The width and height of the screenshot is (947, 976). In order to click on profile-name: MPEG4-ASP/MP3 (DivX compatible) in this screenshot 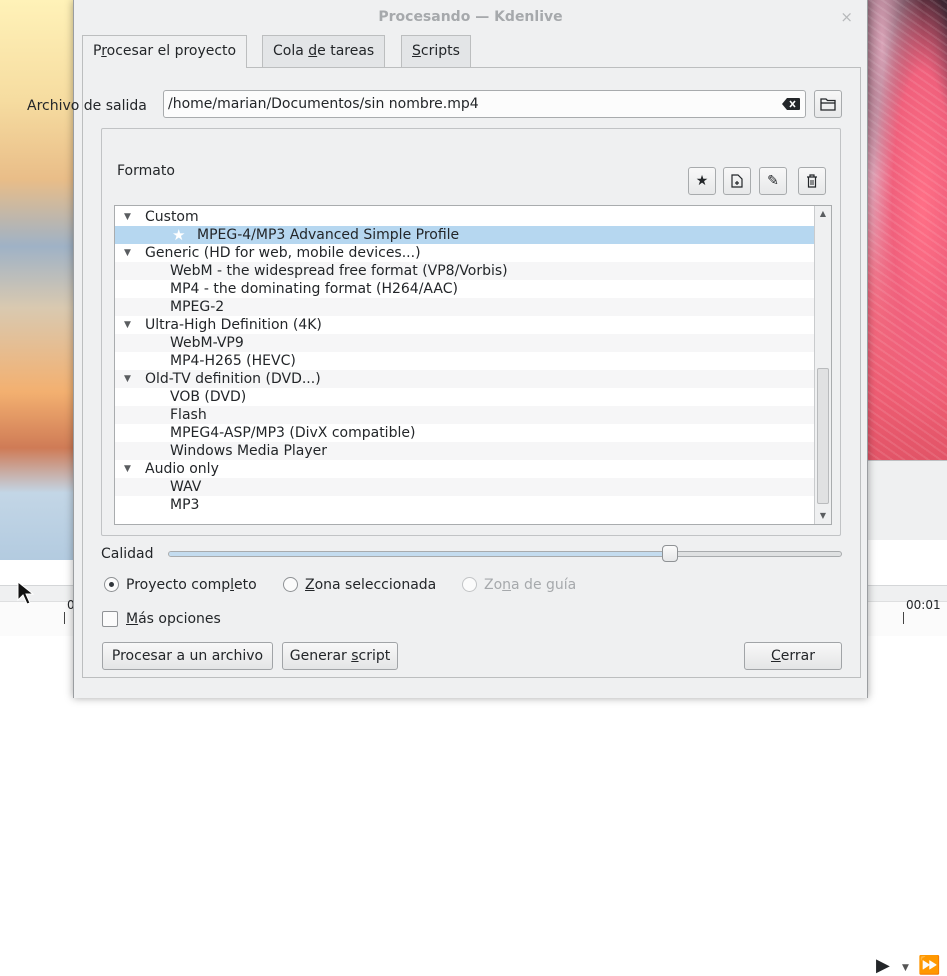, I will do `click(293, 433)`.